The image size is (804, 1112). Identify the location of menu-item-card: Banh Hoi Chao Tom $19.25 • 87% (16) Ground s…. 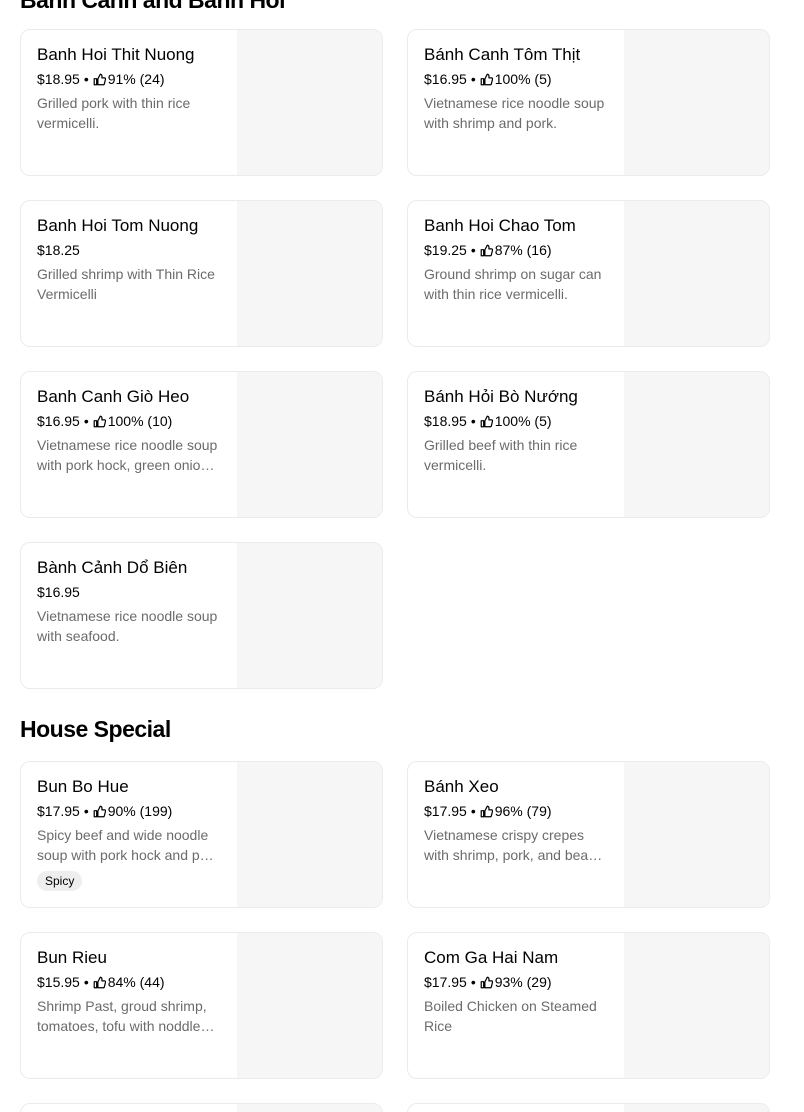
(588, 273).